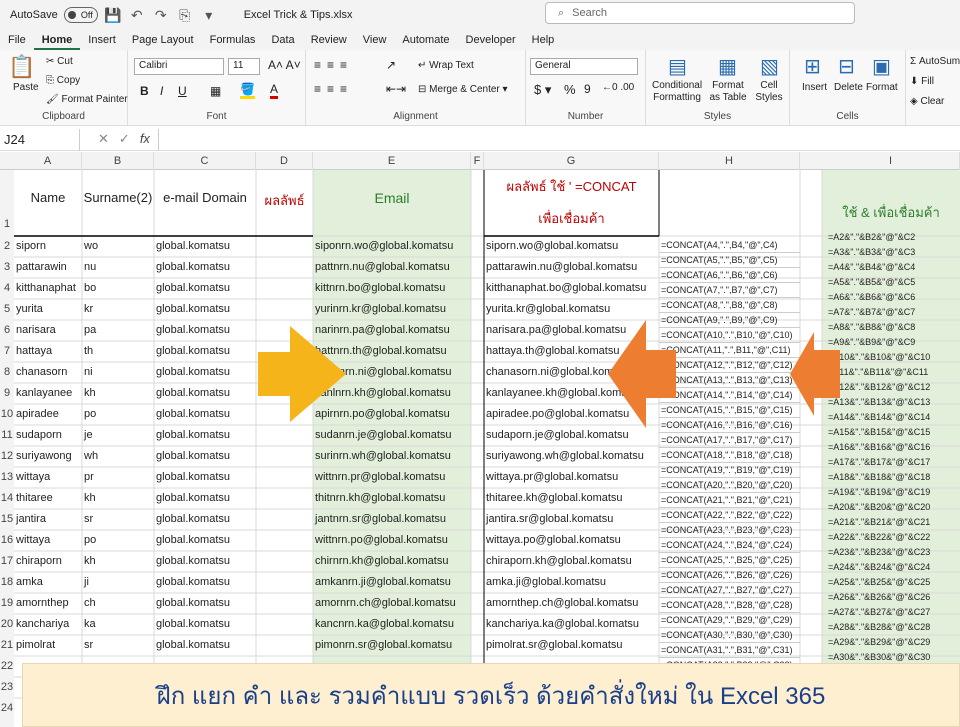  What do you see at coordinates (392, 372) in the screenshot?
I see `cell-e: channrn.ni@global.komatsu` at bounding box center [392, 372].